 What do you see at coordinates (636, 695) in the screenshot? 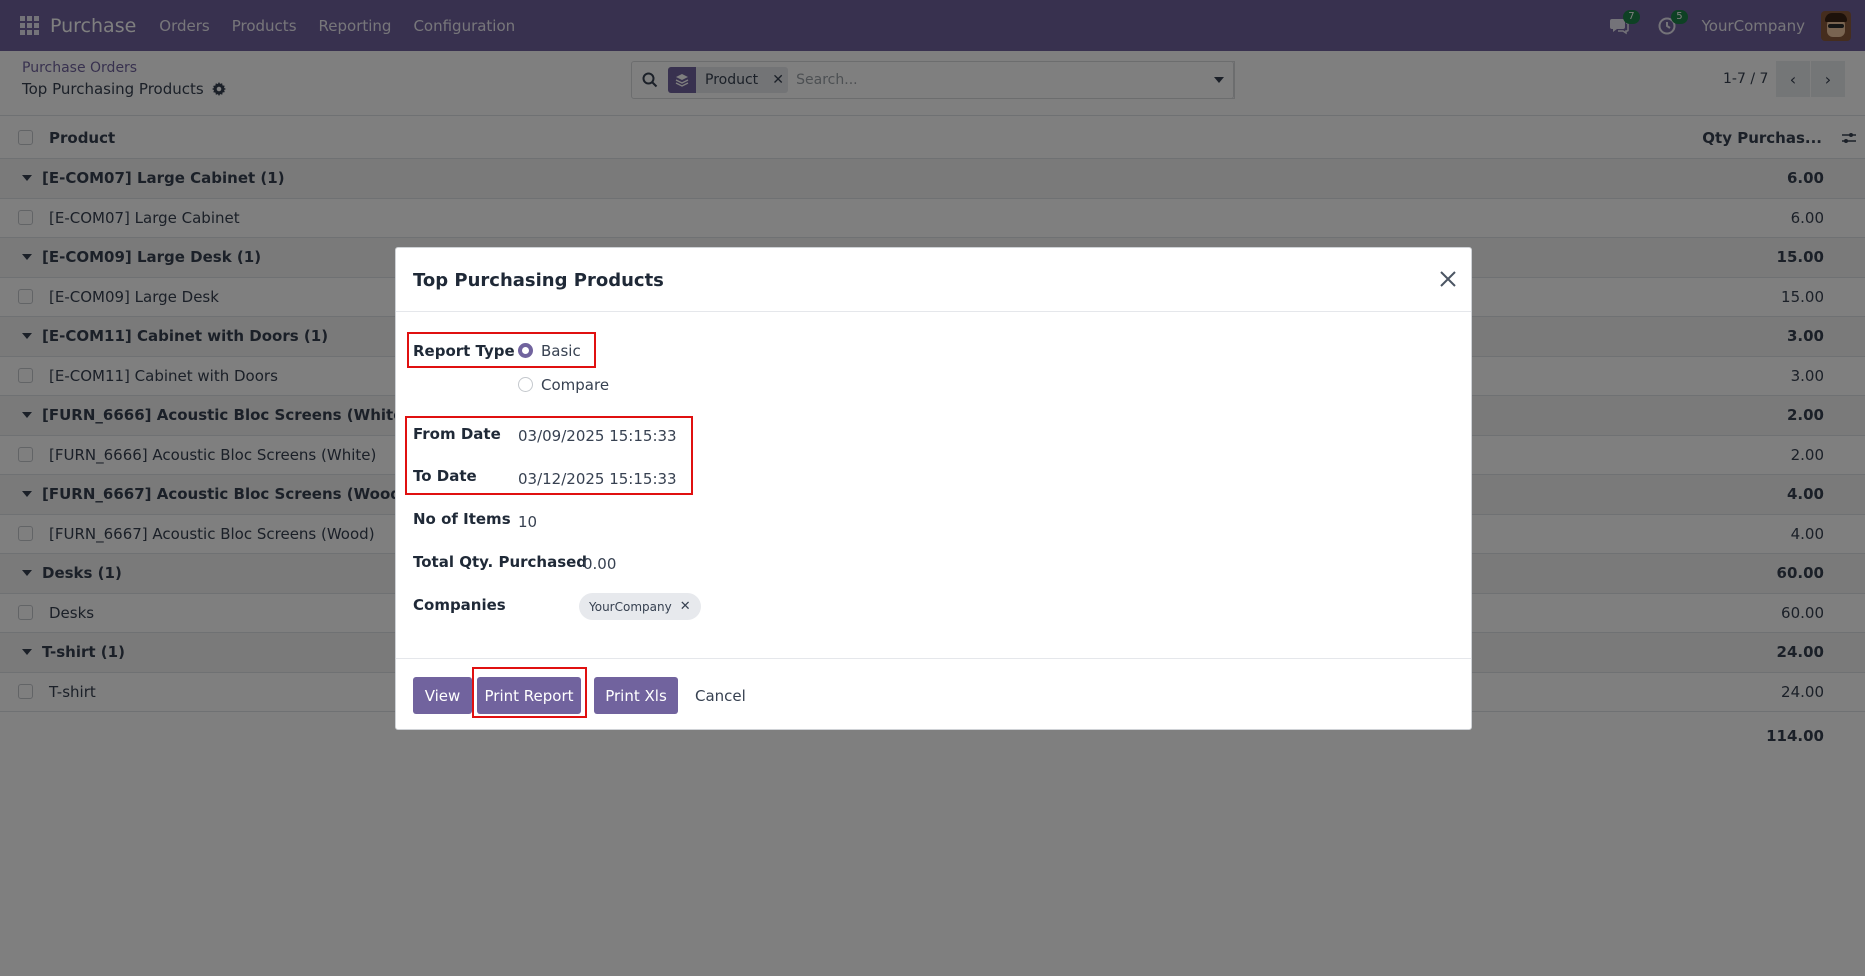
I see `print-xls-button: Print Xls` at bounding box center [636, 695].